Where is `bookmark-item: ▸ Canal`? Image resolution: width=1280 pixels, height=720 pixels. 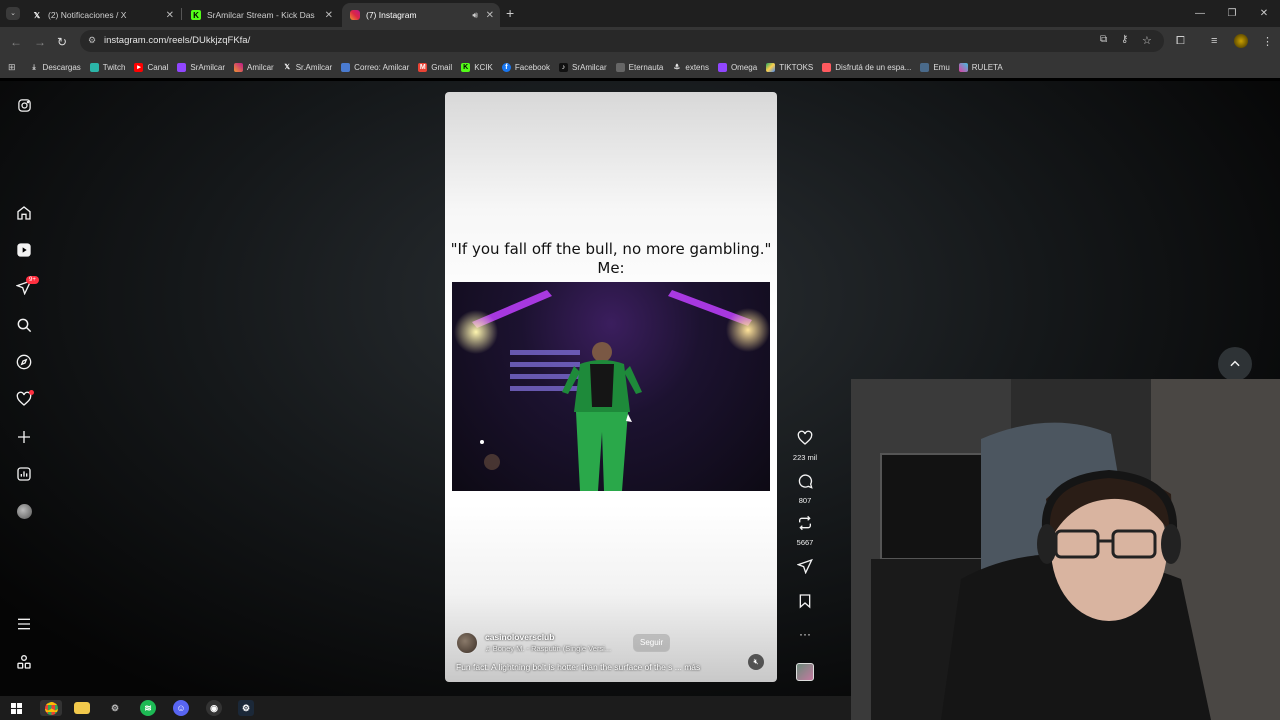 bookmark-item: ▸ Canal is located at coordinates (151, 67).